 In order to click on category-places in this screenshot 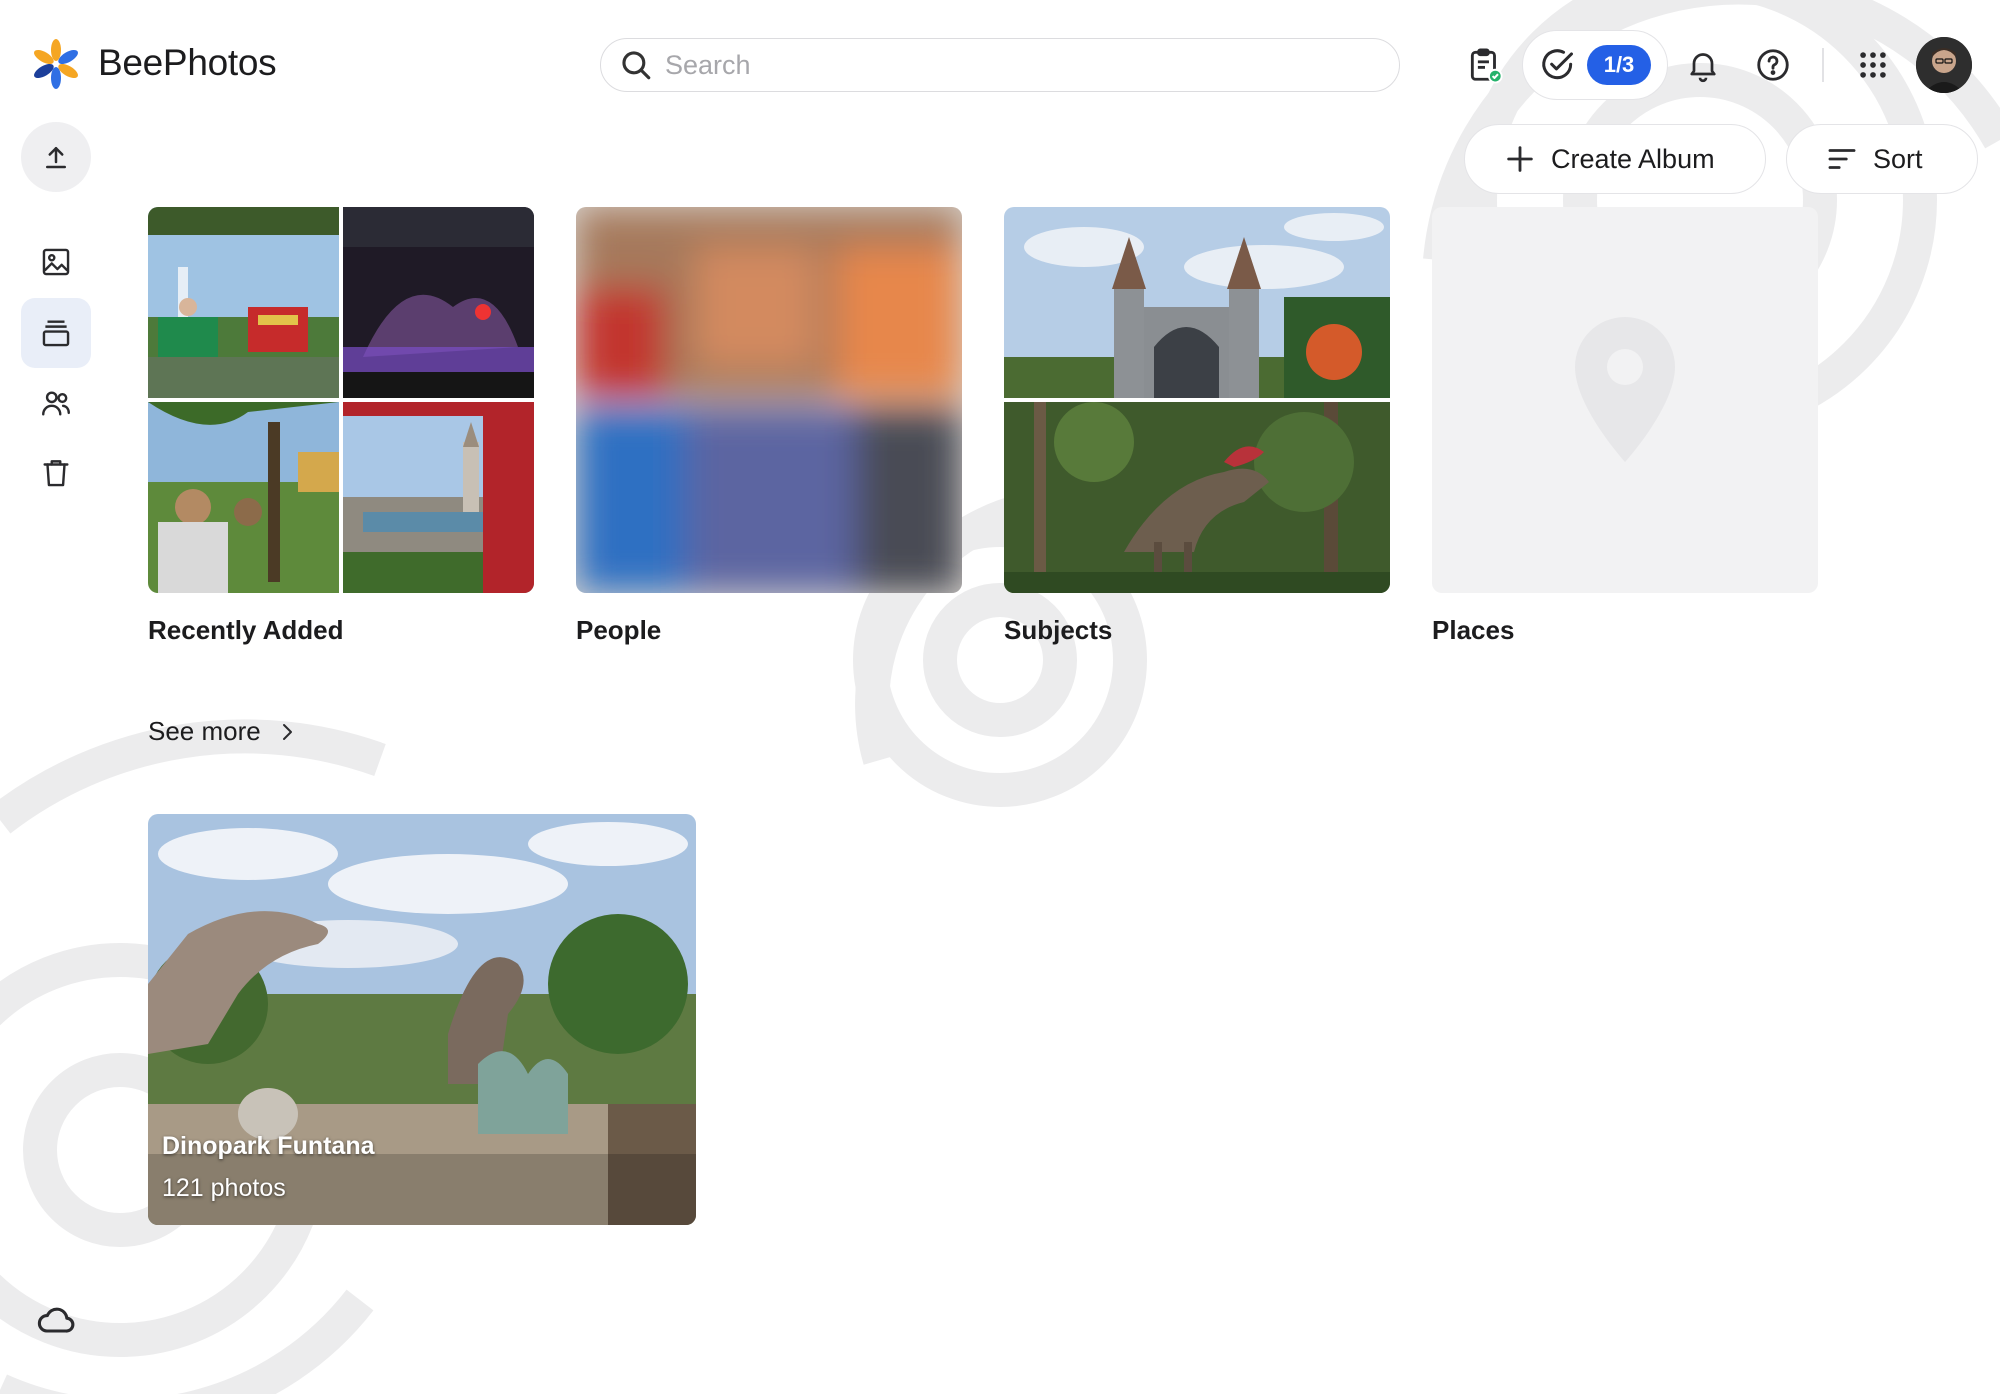, I will do `click(1625, 400)`.